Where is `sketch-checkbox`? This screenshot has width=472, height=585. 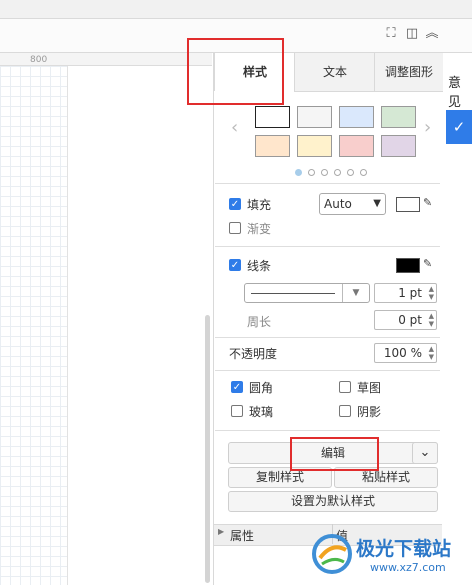 sketch-checkbox is located at coordinates (345, 387).